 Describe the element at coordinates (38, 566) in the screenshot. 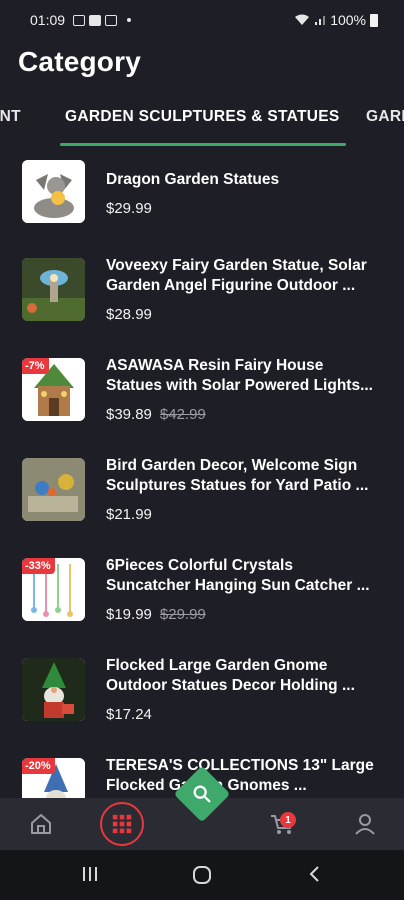

I see `discount-badge: -33%` at that location.